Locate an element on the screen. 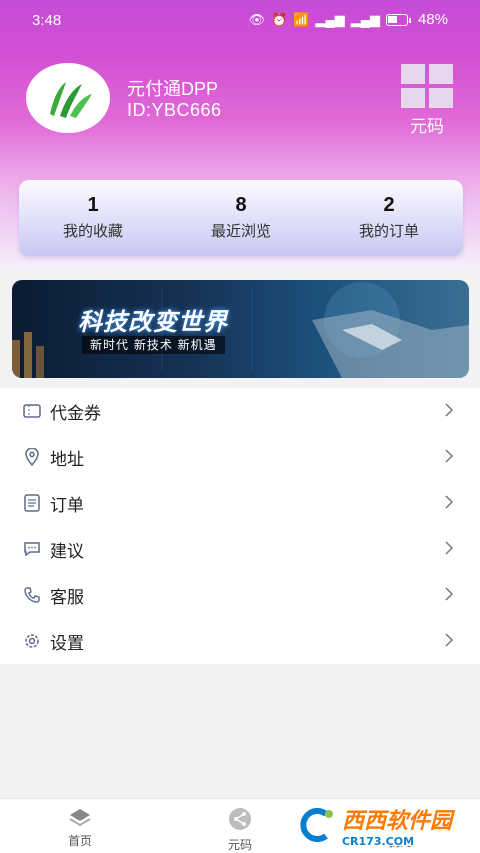 The width and height of the screenshot is (480, 853). user-id: ID:YBC666 is located at coordinates (174, 110).